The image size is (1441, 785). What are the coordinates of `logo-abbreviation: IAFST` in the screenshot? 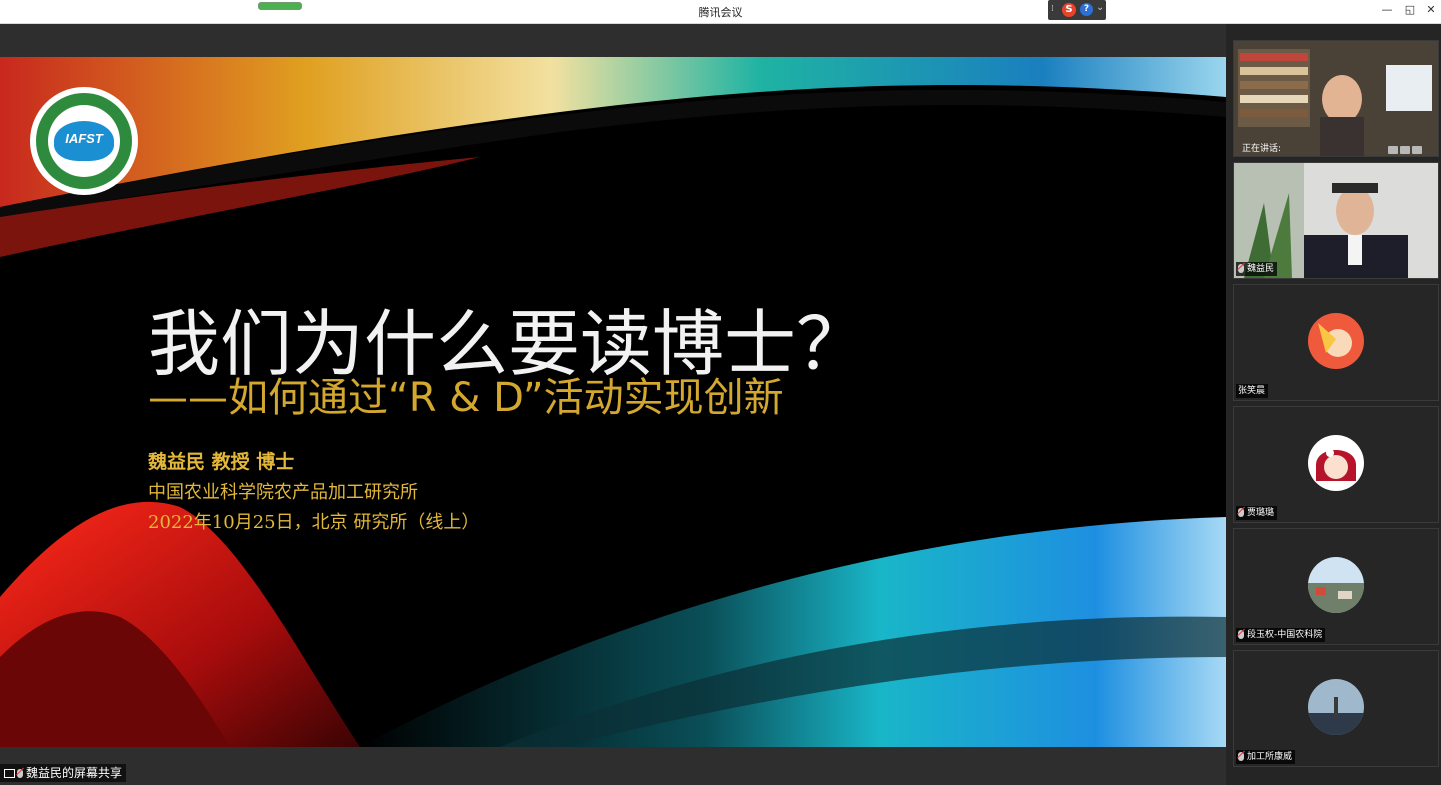 It's located at (84, 138).